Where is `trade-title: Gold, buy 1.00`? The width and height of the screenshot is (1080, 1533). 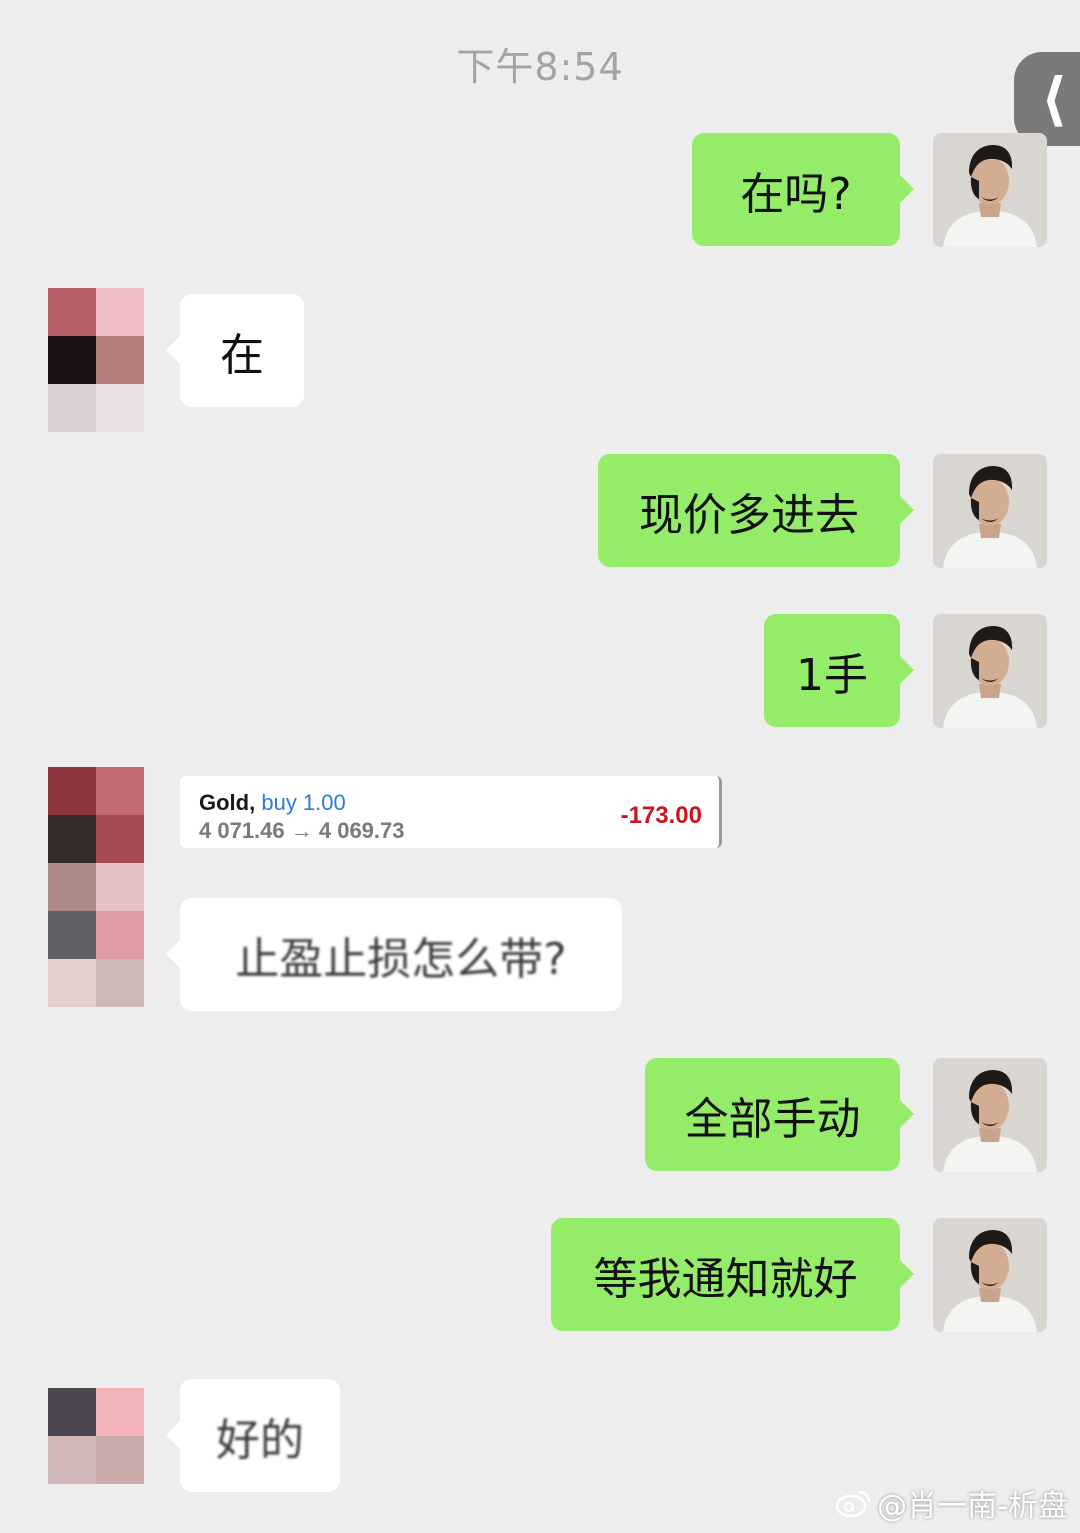 trade-title: Gold, buy 1.00 is located at coordinates (272, 803).